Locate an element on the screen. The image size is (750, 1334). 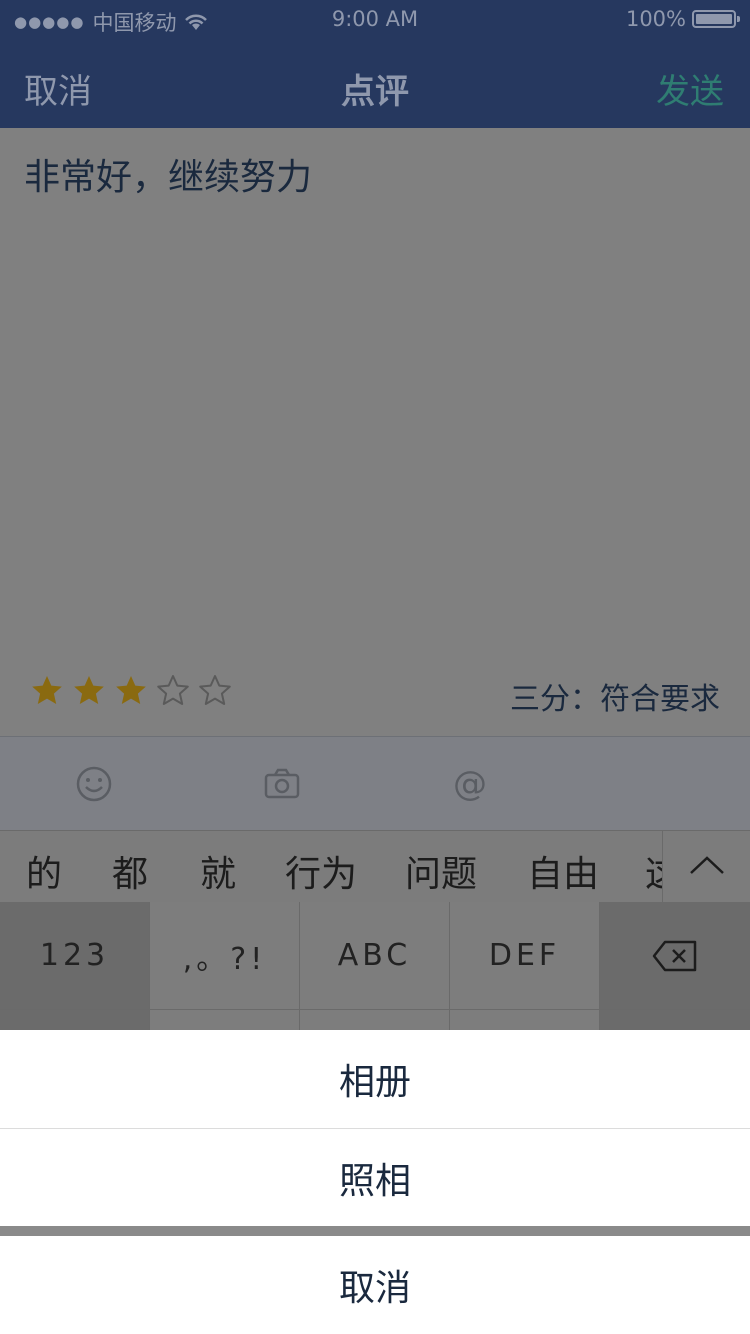
page-title: 点评 is located at coordinates (375, 92).